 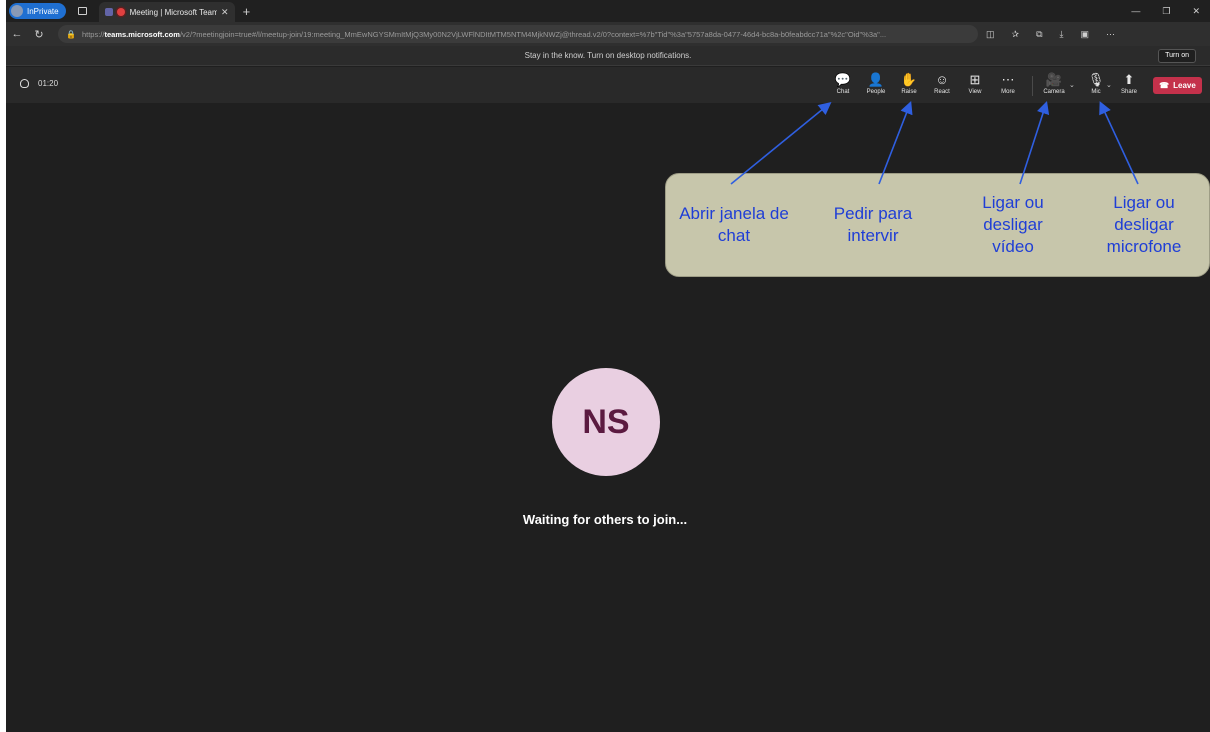 What do you see at coordinates (843, 79) in the screenshot?
I see `chat-icon: 💬` at bounding box center [843, 79].